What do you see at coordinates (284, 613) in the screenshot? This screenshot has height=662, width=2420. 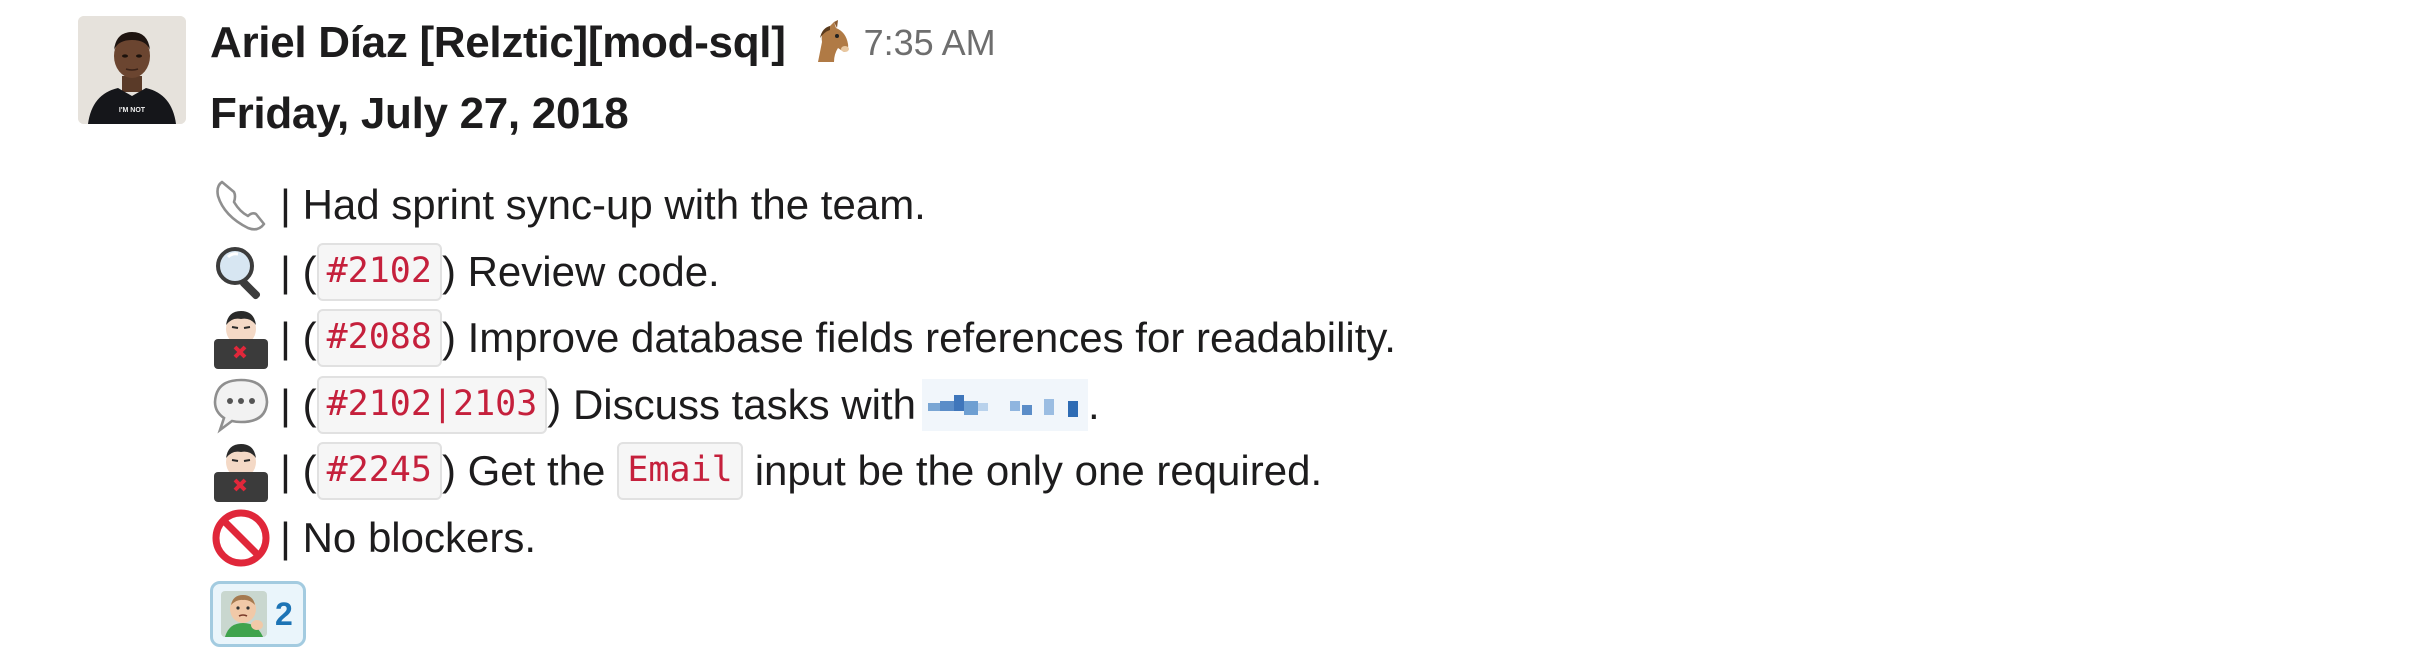 I see `reaction-count: 2` at bounding box center [284, 613].